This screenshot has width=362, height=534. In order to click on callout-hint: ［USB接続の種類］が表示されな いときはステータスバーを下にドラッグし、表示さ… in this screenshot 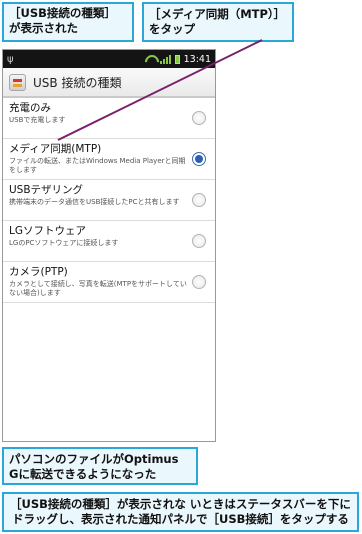, I will do `click(180, 512)`.